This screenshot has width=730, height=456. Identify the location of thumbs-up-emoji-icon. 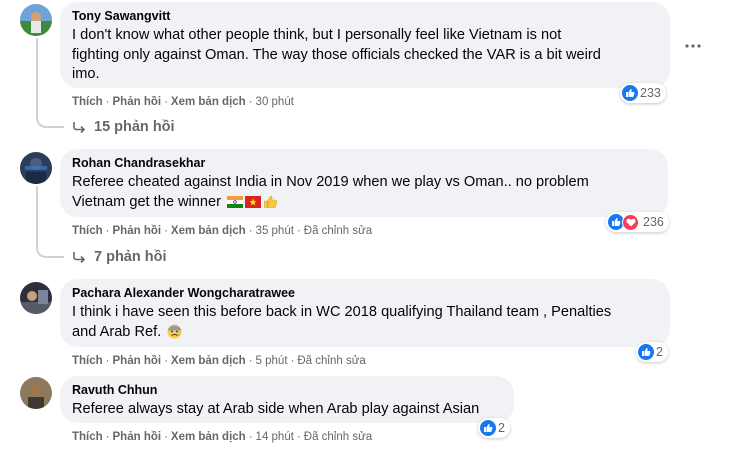
(271, 201).